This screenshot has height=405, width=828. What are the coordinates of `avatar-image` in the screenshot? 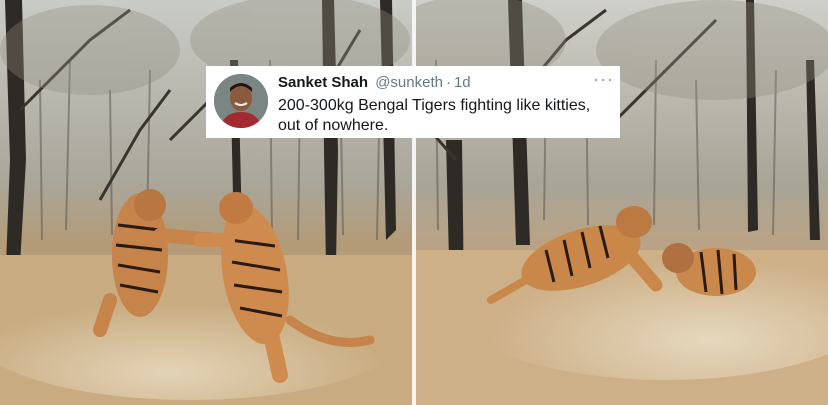 It's located at (241, 101).